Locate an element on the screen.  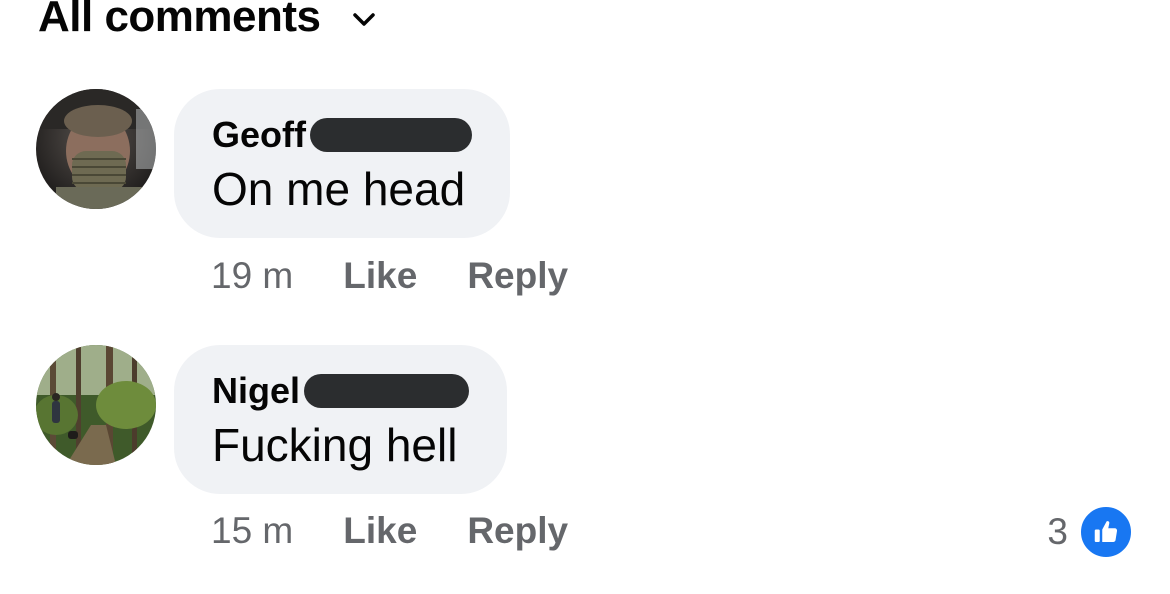
thumbs-up-icon is located at coordinates (1106, 532).